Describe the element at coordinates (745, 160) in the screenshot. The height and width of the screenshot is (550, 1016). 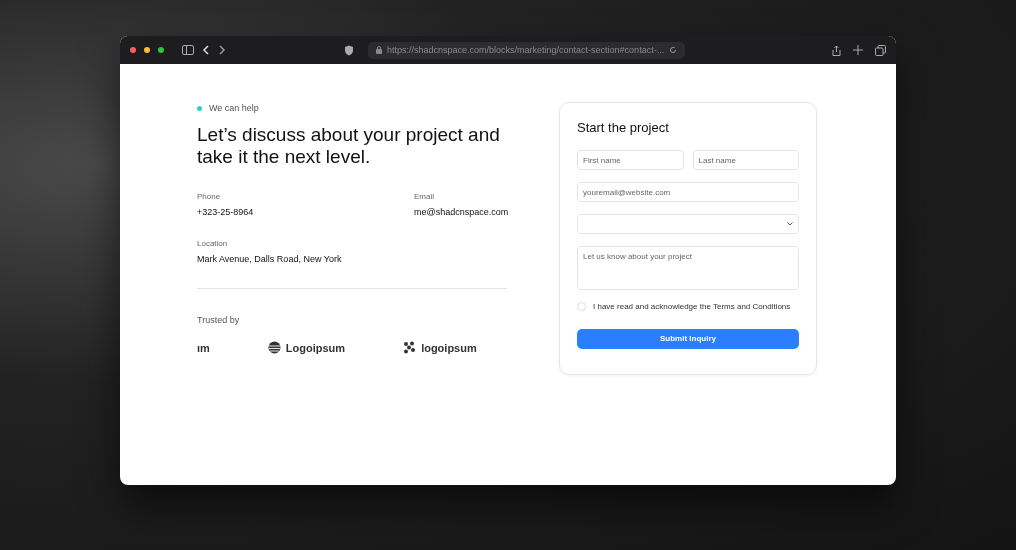
I see `last-name-field: Last name` at that location.